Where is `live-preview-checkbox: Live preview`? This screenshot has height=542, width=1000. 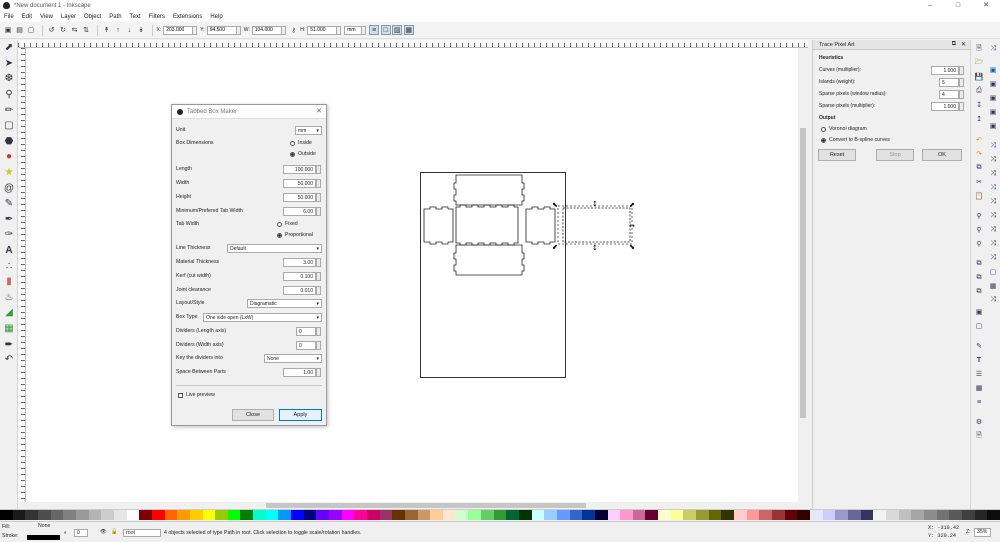
live-preview-checkbox: Live preview is located at coordinates (196, 395).